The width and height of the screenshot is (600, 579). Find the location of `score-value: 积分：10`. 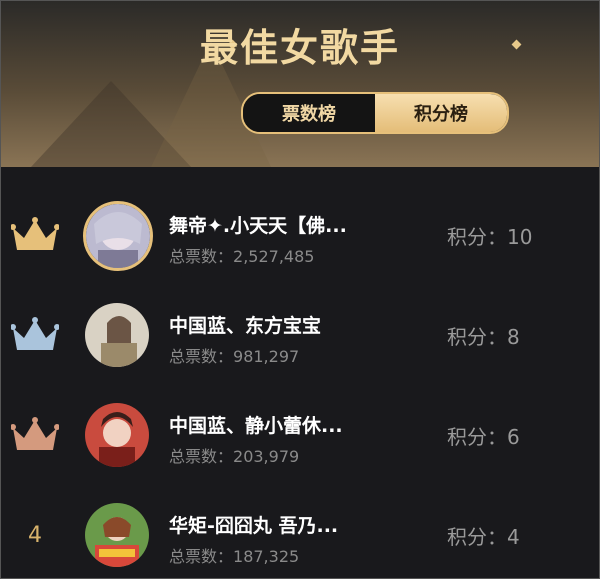

score-value: 积分：10 is located at coordinates (490, 237).